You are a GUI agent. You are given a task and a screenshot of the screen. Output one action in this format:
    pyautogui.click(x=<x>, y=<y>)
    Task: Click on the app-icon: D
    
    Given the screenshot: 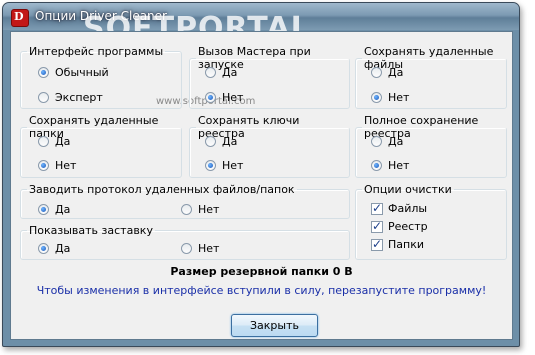 What is the action you would take?
    pyautogui.click(x=20, y=18)
    